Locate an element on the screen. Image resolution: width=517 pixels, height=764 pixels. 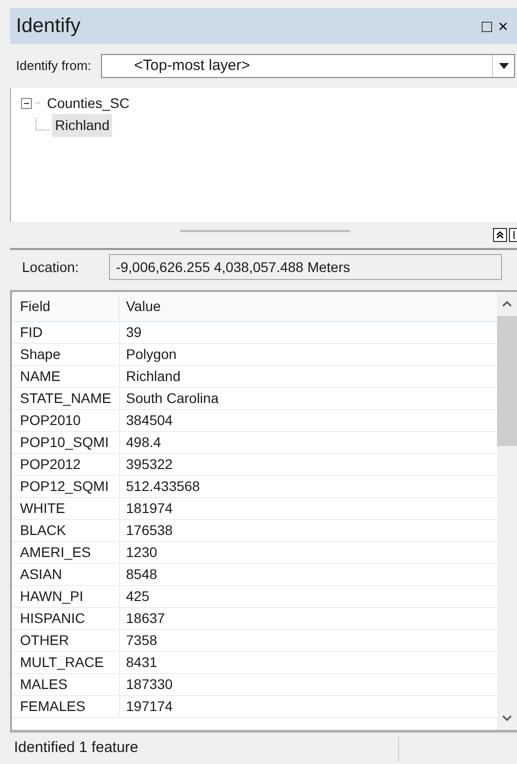
table-cell-text: 181974 is located at coordinates (149, 508).